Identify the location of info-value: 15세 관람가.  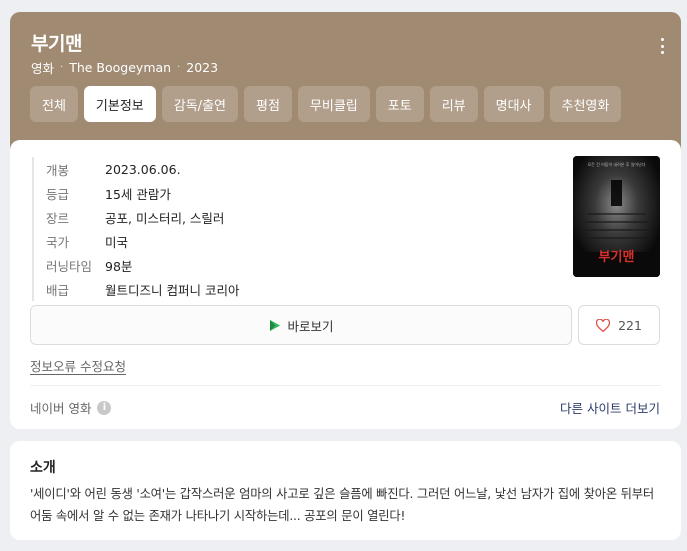
(138, 194).